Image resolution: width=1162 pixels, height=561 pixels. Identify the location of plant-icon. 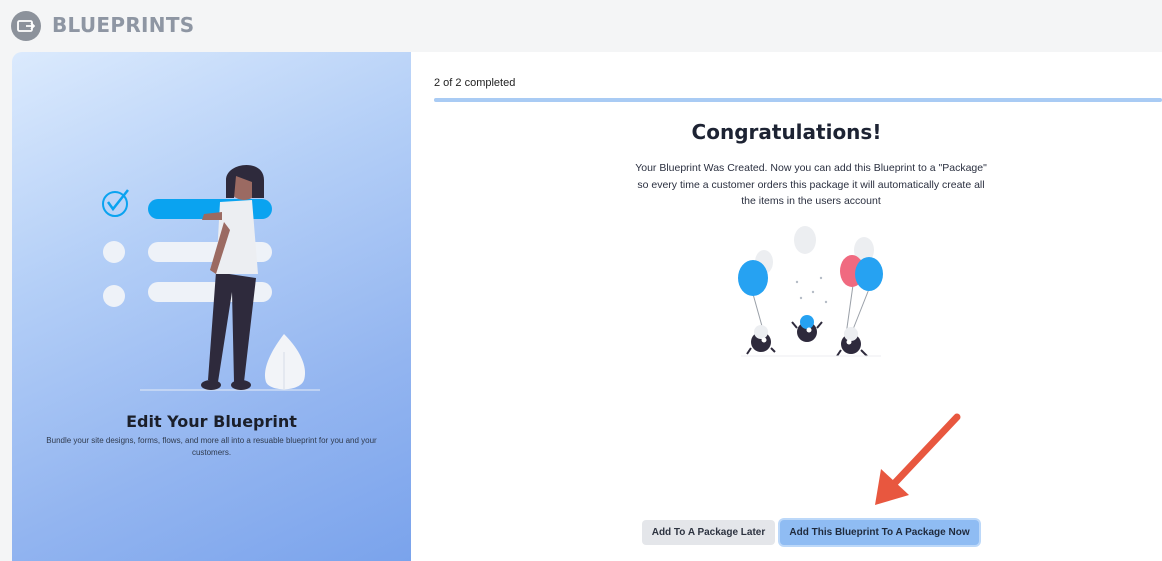
(285, 362).